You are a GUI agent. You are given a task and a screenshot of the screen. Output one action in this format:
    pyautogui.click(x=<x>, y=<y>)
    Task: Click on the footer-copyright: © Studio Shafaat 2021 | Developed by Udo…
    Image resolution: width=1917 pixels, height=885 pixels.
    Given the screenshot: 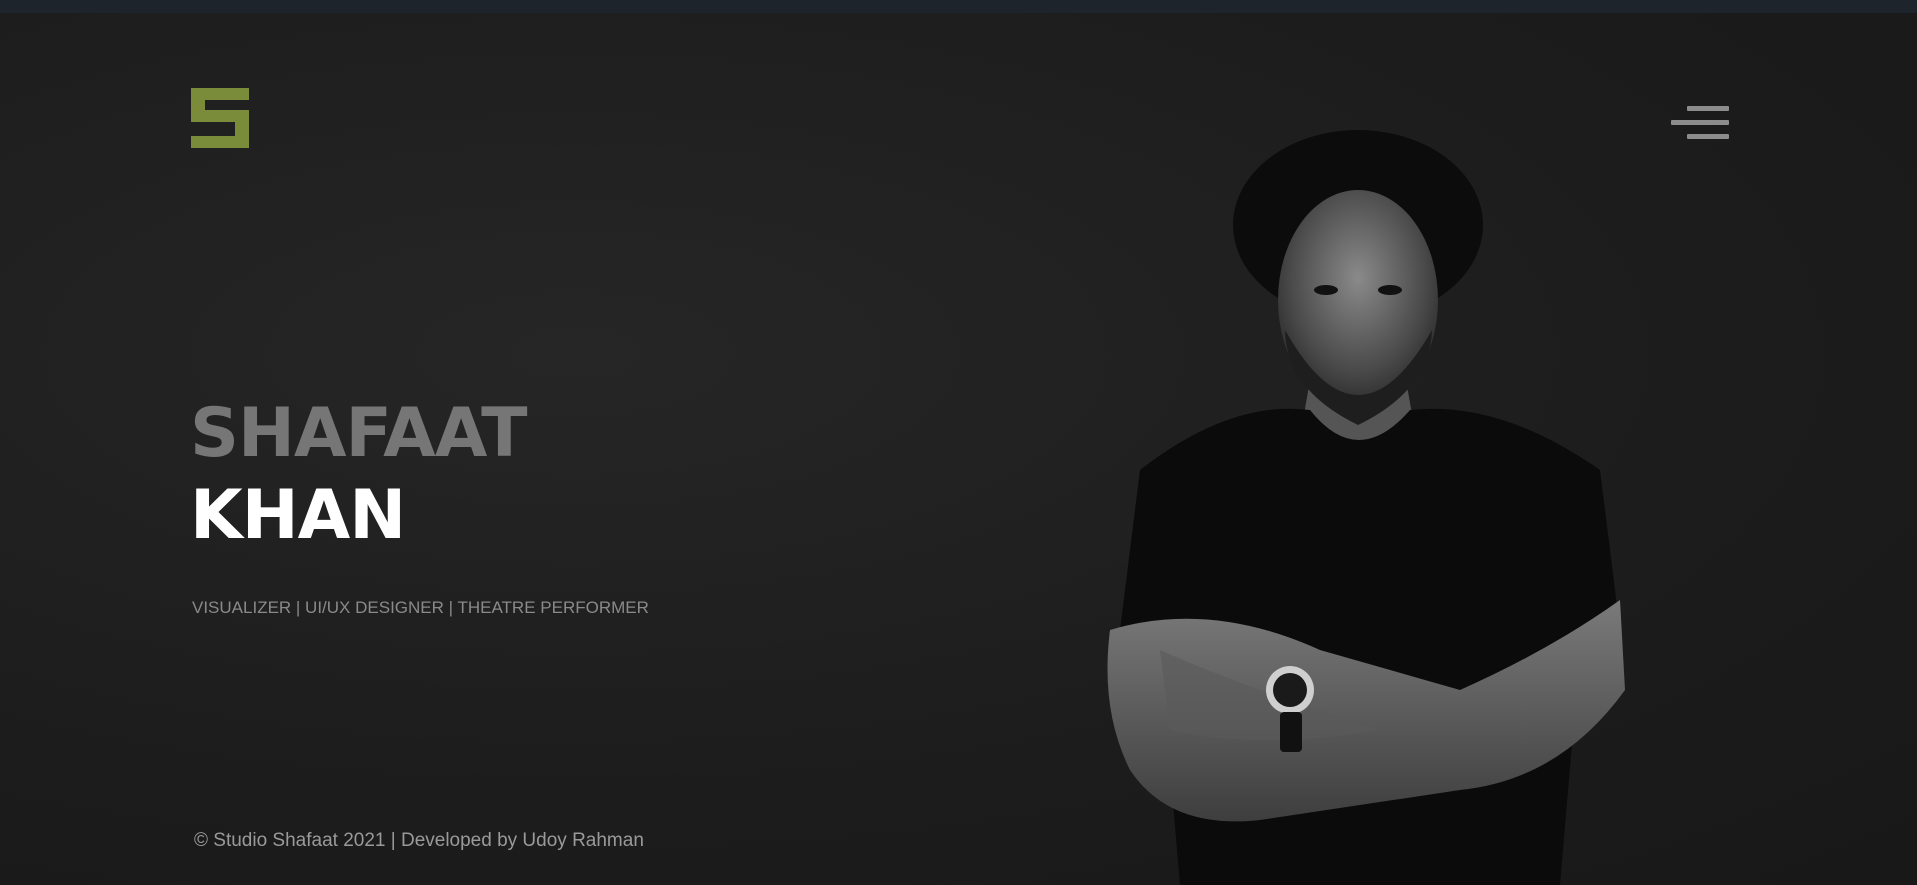 What is the action you would take?
    pyautogui.click(x=419, y=840)
    